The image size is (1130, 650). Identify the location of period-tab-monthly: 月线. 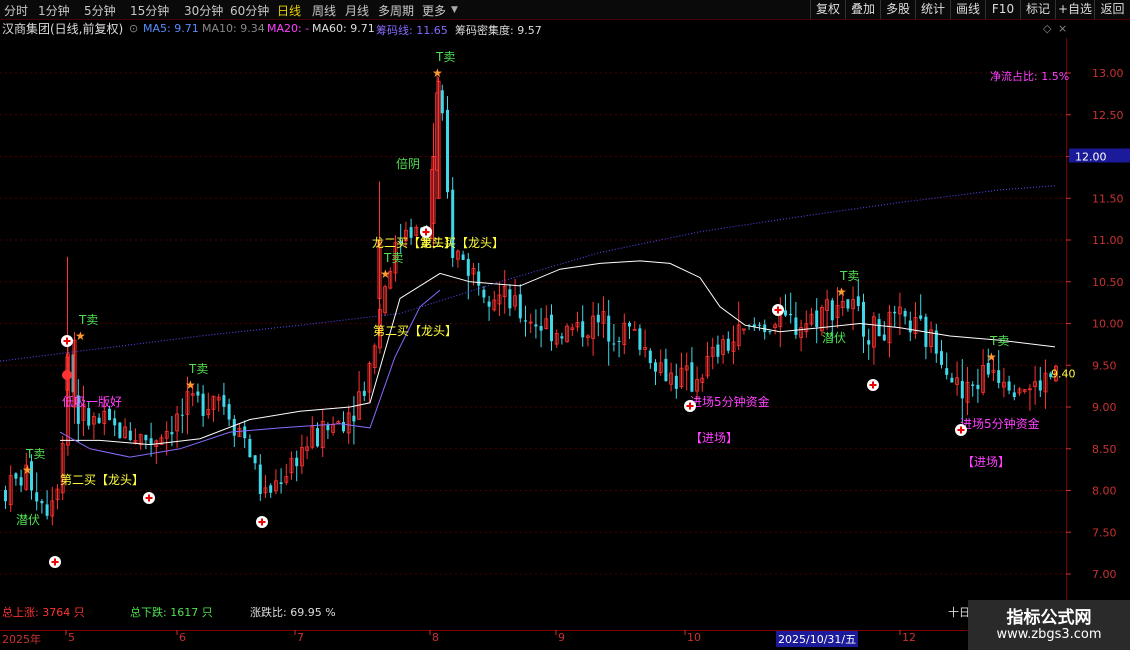
(357, 10).